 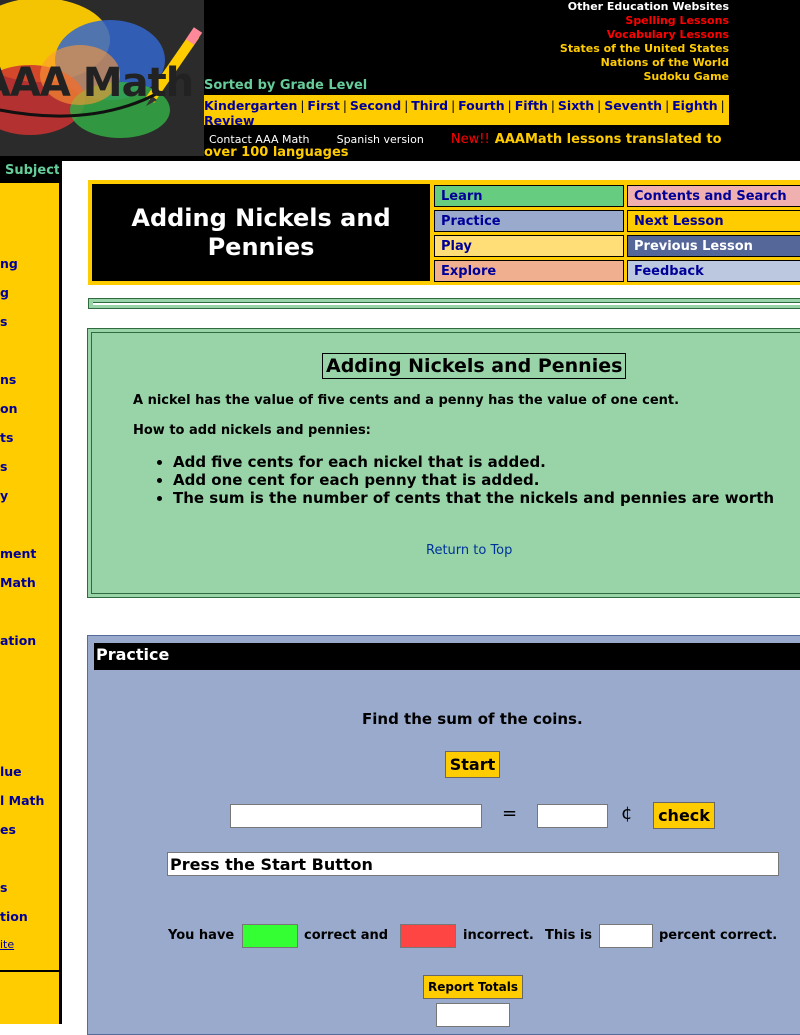 What do you see at coordinates (473, 864) in the screenshot?
I see `status-field: Press the Start Button` at bounding box center [473, 864].